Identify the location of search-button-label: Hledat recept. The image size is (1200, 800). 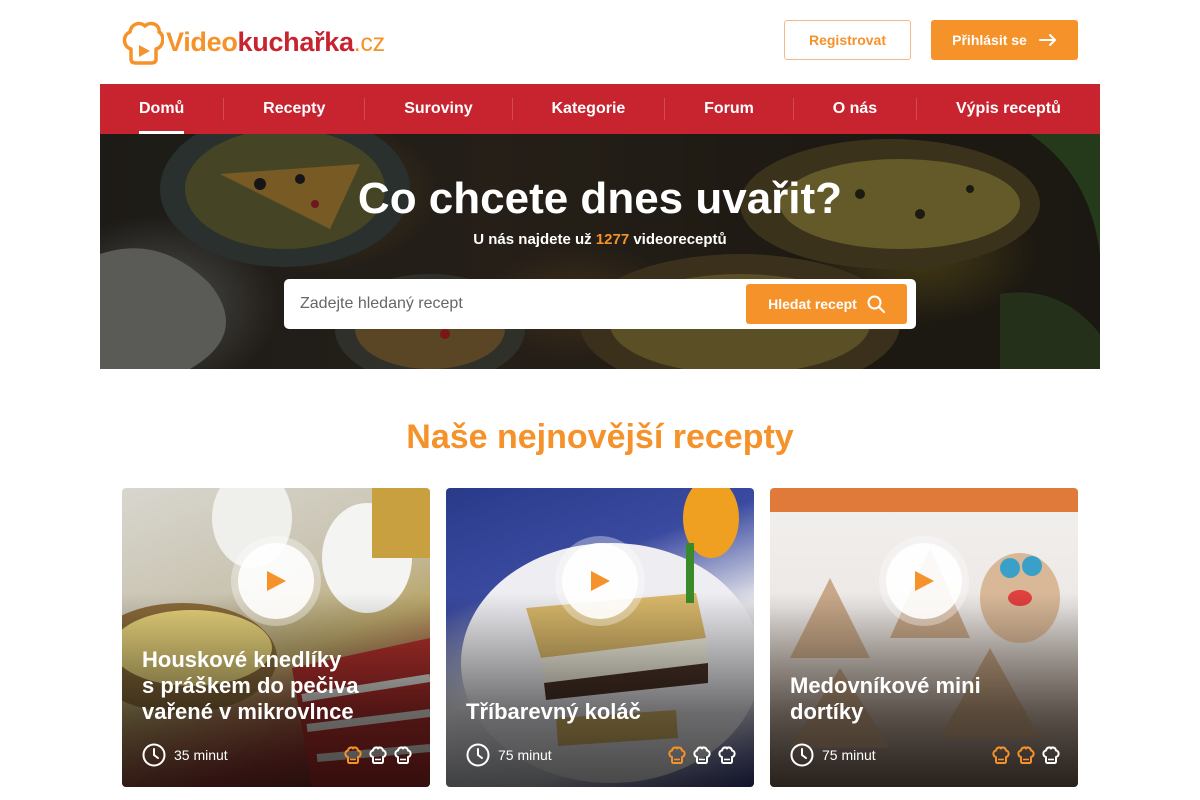
(812, 304).